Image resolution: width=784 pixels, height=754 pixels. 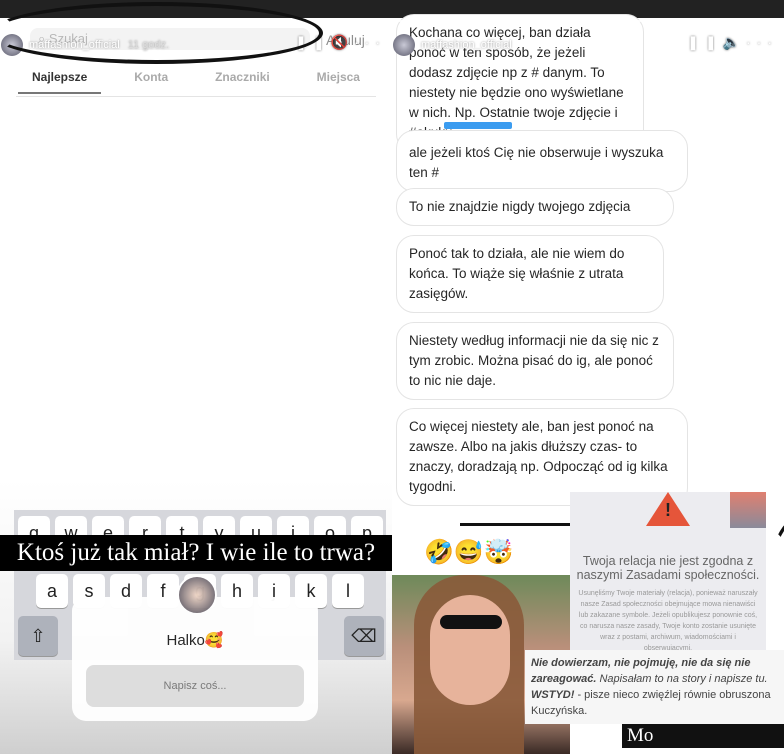 I want to click on avatar, so click(x=404, y=45).